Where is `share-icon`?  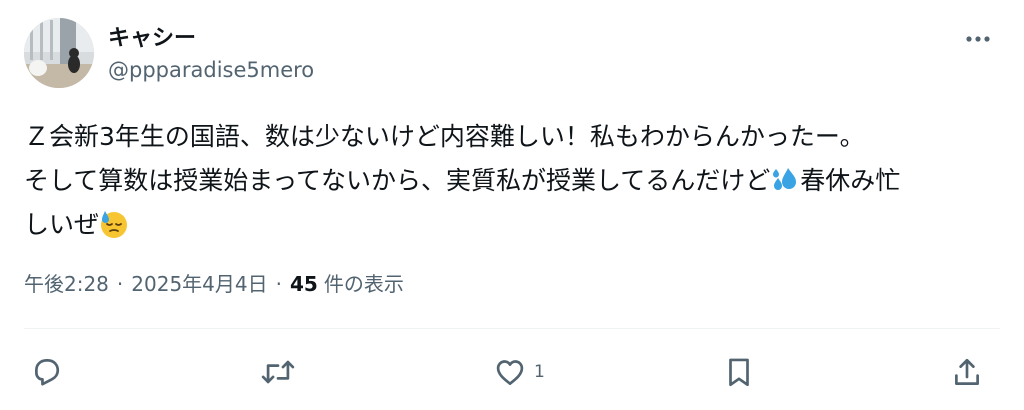
share-icon is located at coordinates (967, 371).